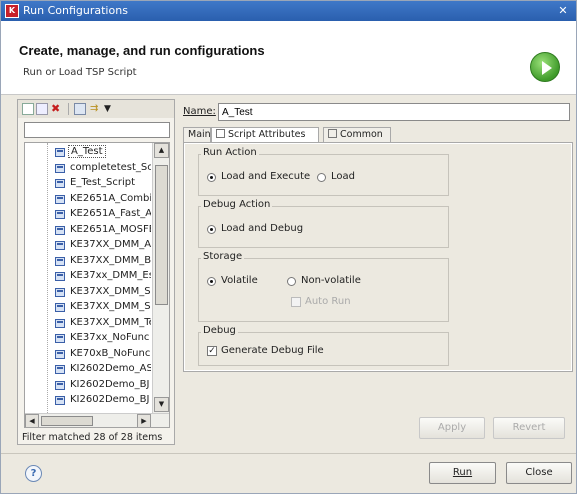 This screenshot has height=494, width=577. I want to click on filter-input, so click(97, 130).